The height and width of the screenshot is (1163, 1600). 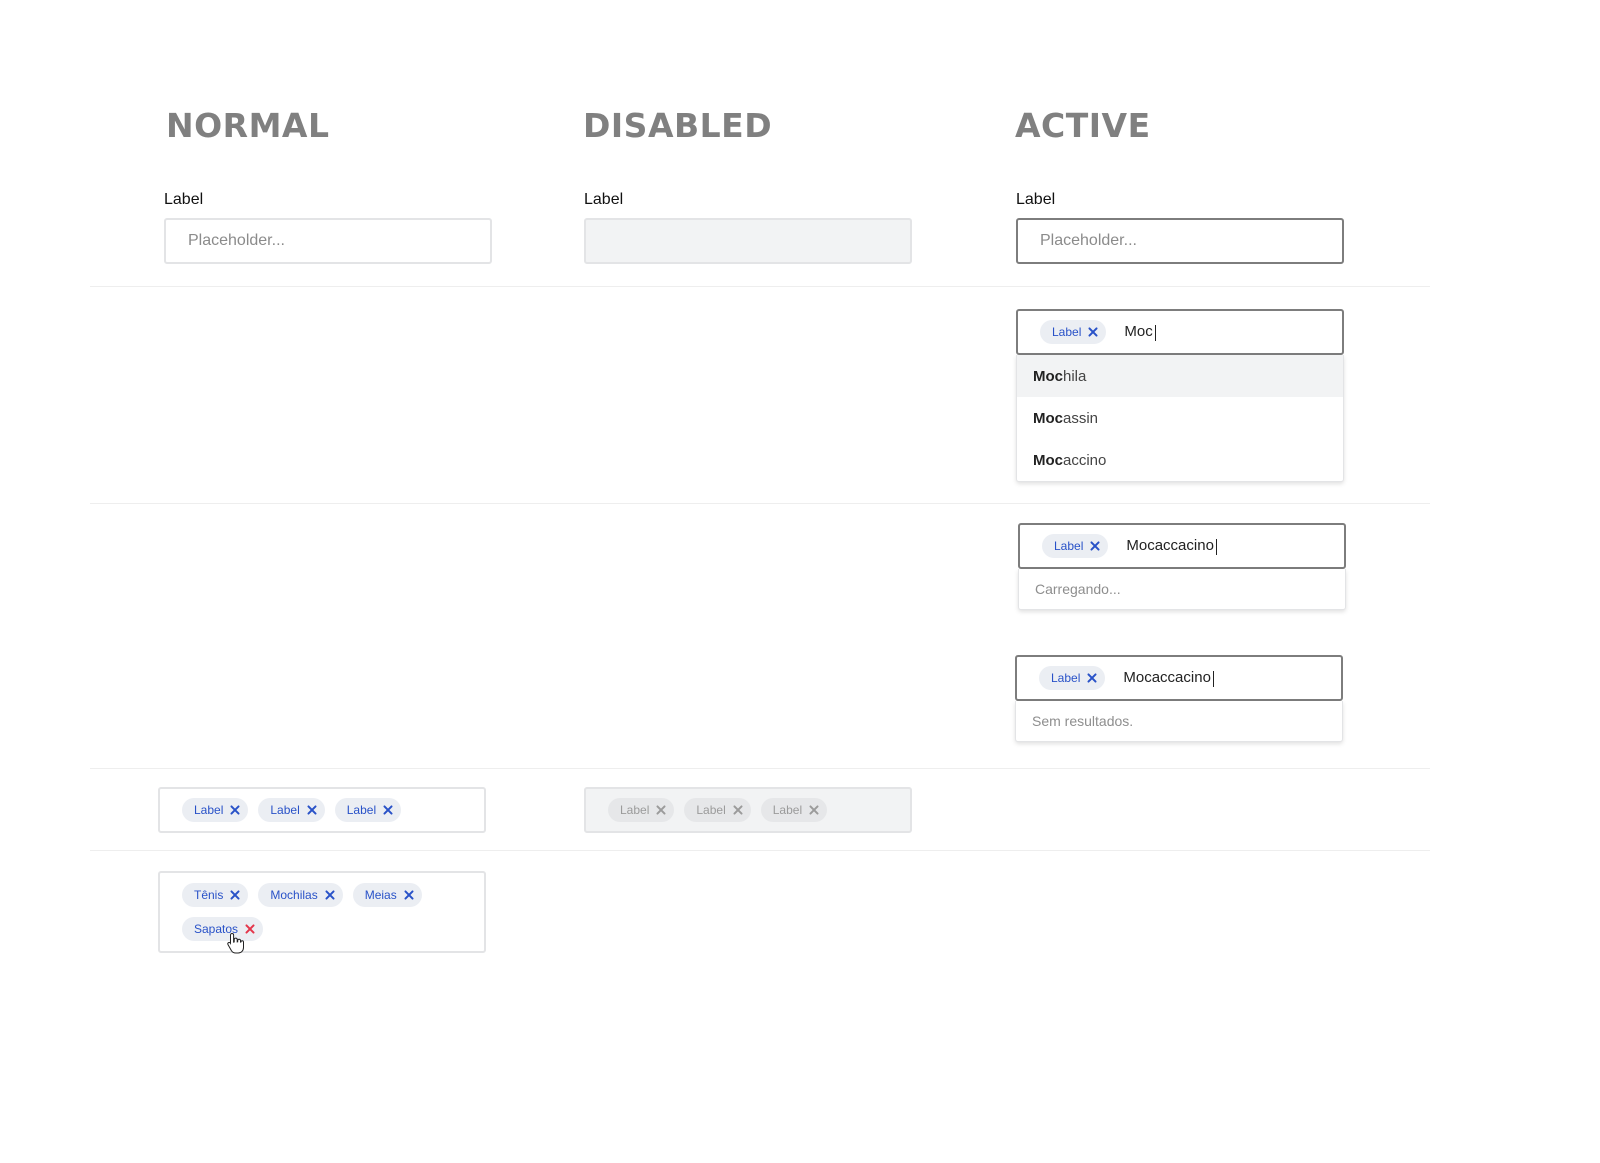 I want to click on autocomplete-input-empty: Label Mocaccacino, so click(x=1179, y=678).